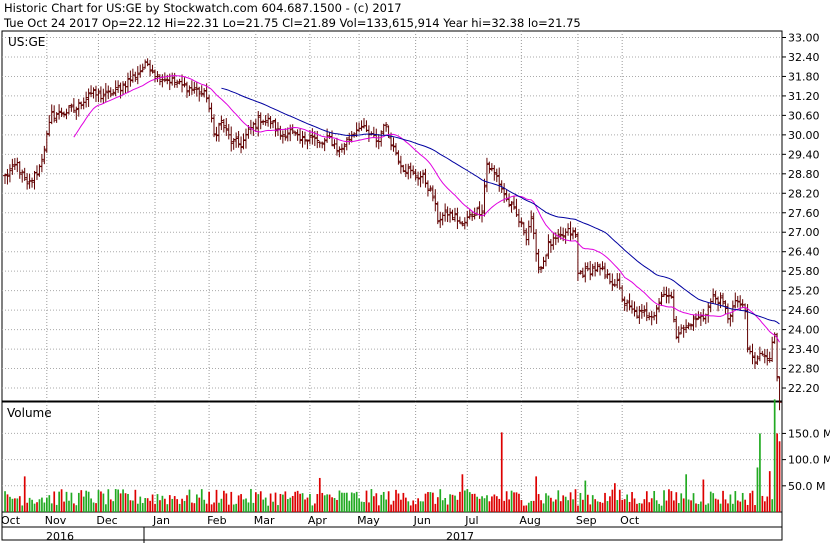 The image size is (830, 543). What do you see at coordinates (56, 520) in the screenshot?
I see `month-tick-label: Nov` at bounding box center [56, 520].